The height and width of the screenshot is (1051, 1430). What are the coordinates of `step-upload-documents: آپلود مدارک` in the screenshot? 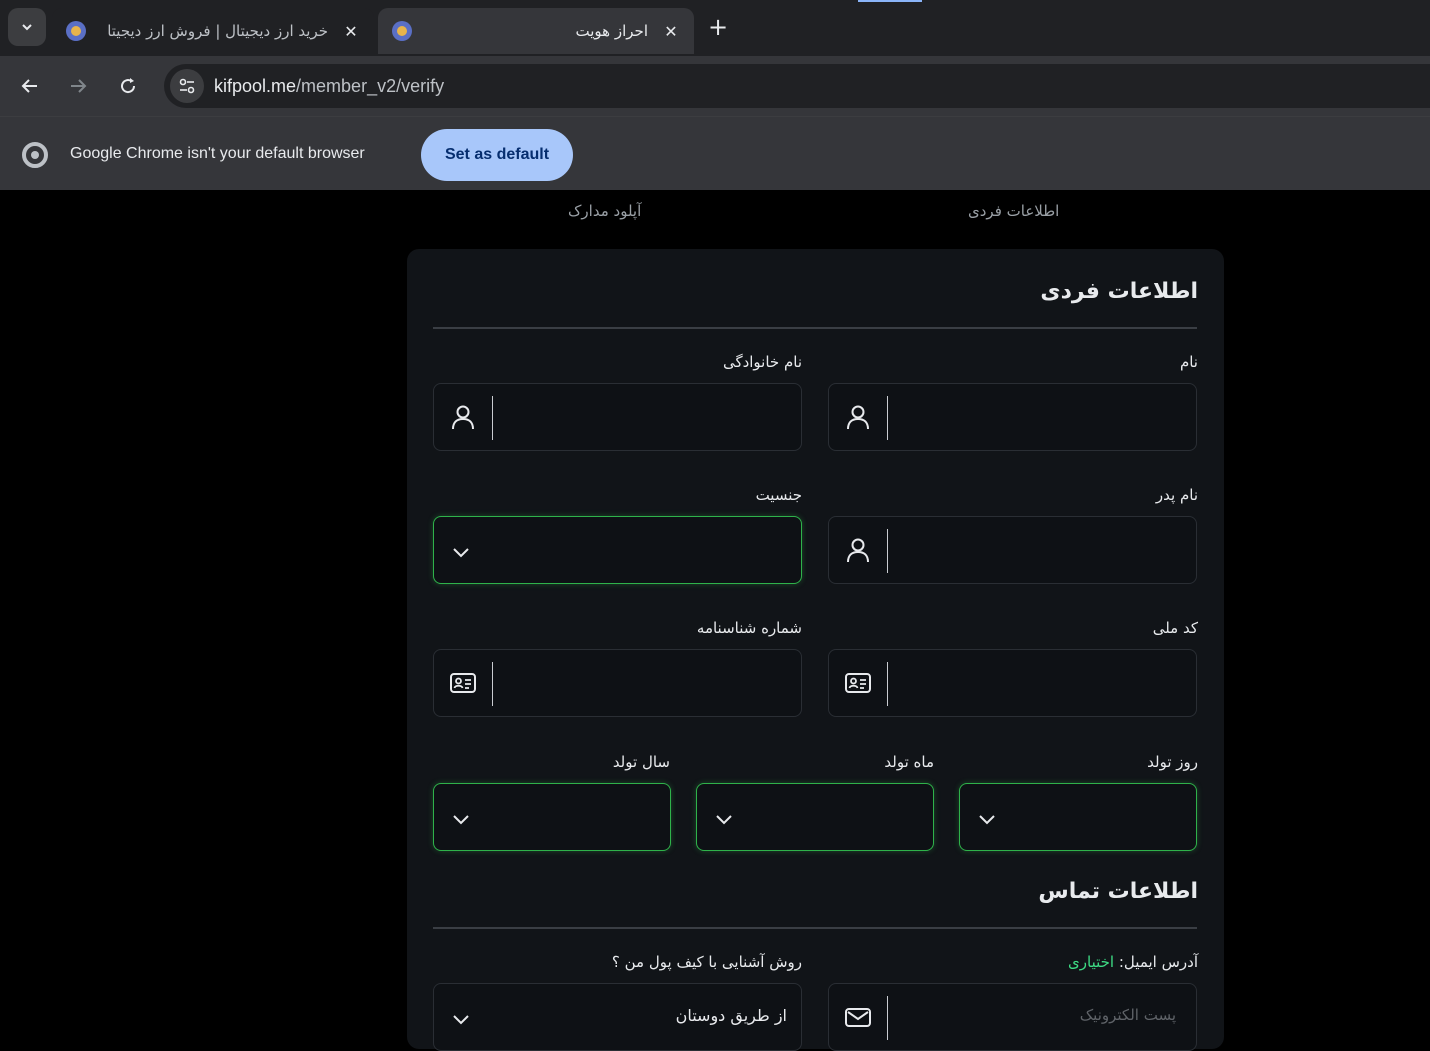 It's located at (604, 211).